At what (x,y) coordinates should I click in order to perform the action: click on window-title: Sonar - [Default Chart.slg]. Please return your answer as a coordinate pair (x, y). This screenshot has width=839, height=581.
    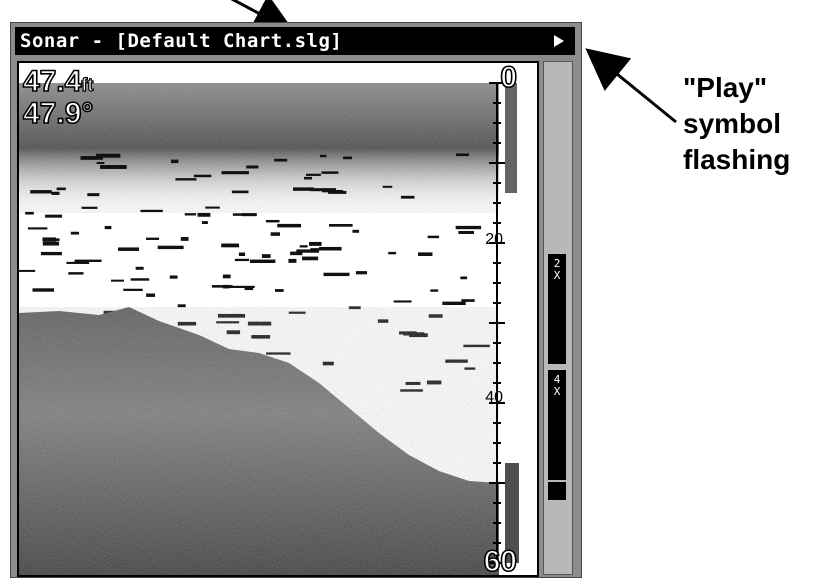
    Looking at the image, I should click on (181, 41).